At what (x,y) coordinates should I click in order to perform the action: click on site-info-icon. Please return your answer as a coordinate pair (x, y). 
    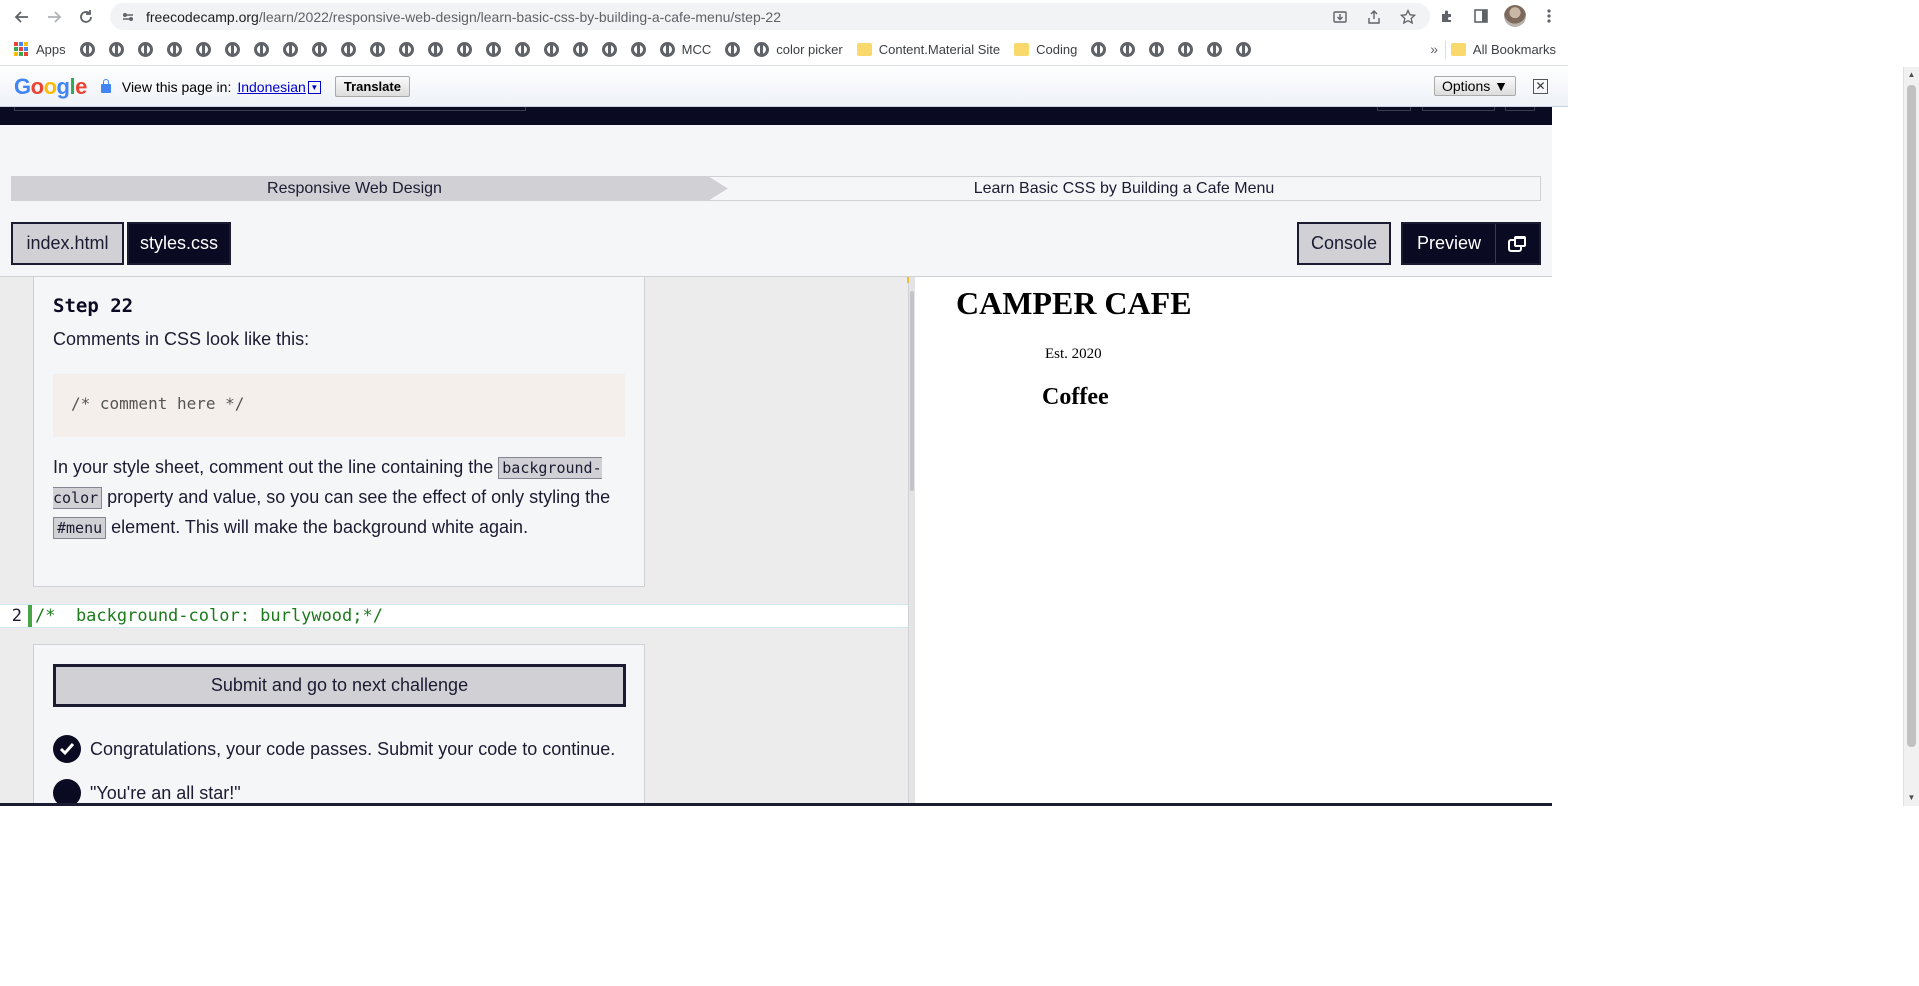
    Looking at the image, I should click on (128, 17).